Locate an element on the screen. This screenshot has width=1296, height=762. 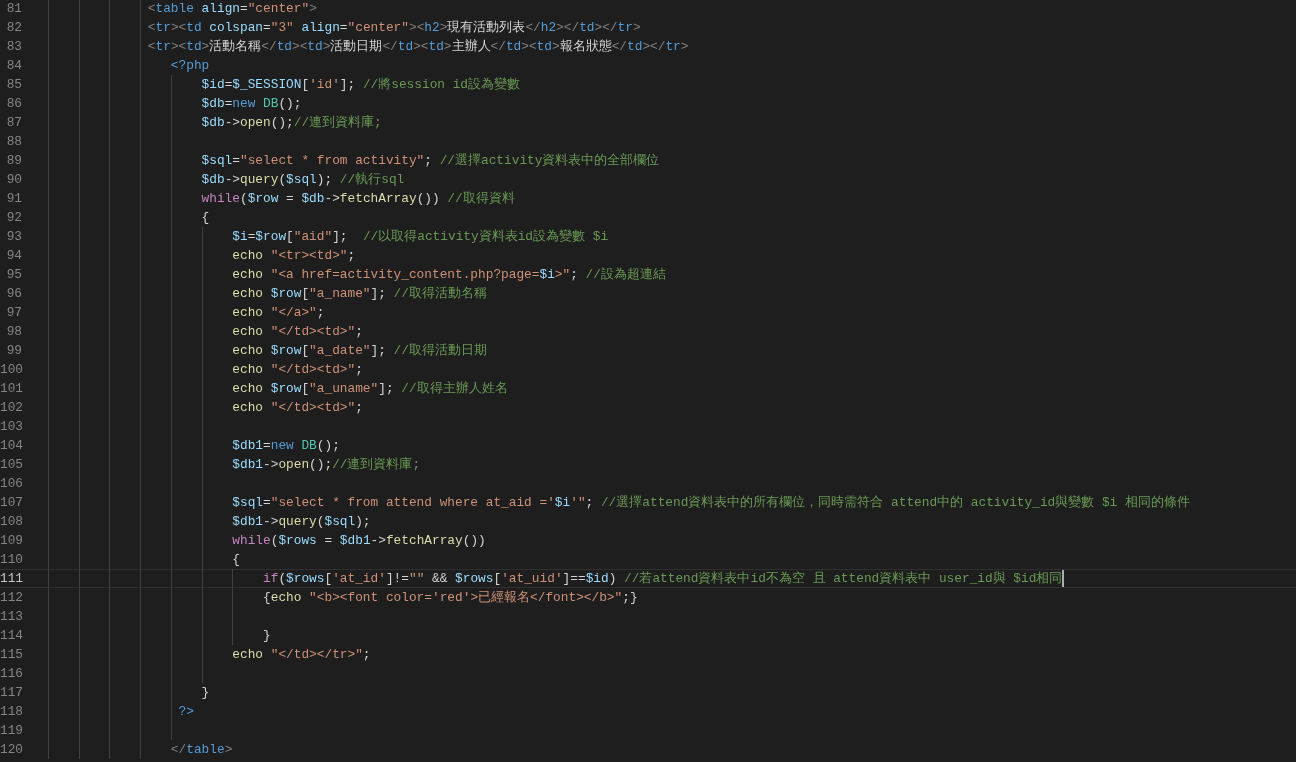
line-number: 103 is located at coordinates (11, 427).